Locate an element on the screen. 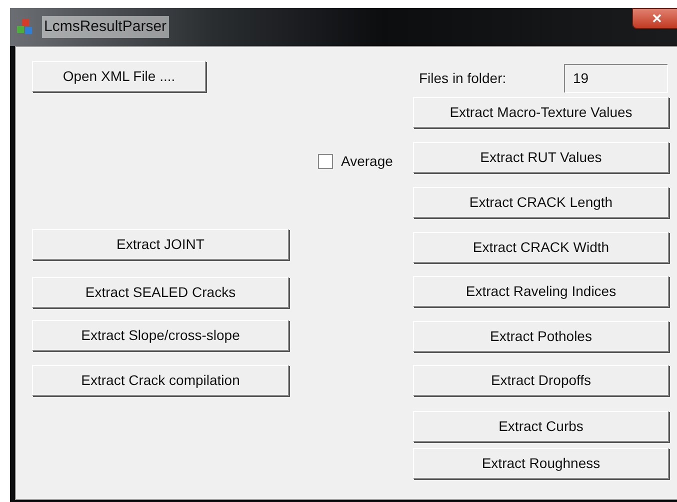  extract-button: Extract Slope/cross-slope is located at coordinates (160, 335).